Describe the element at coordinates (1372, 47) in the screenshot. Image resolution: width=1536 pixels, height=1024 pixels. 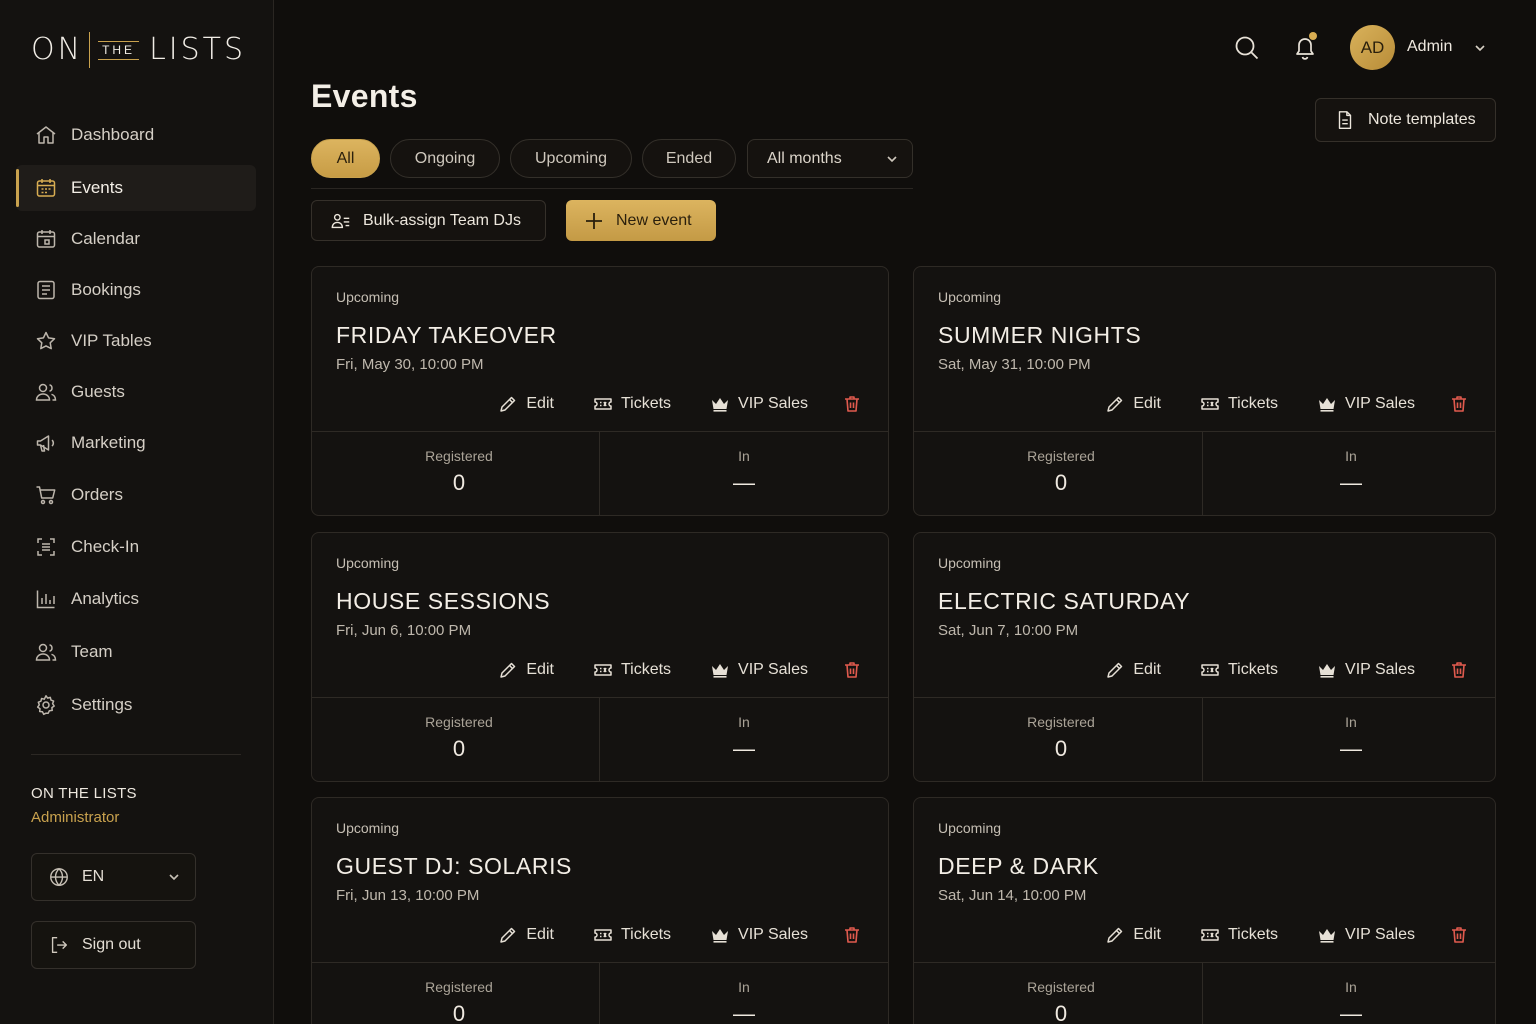
I see `avatar: AD` at that location.